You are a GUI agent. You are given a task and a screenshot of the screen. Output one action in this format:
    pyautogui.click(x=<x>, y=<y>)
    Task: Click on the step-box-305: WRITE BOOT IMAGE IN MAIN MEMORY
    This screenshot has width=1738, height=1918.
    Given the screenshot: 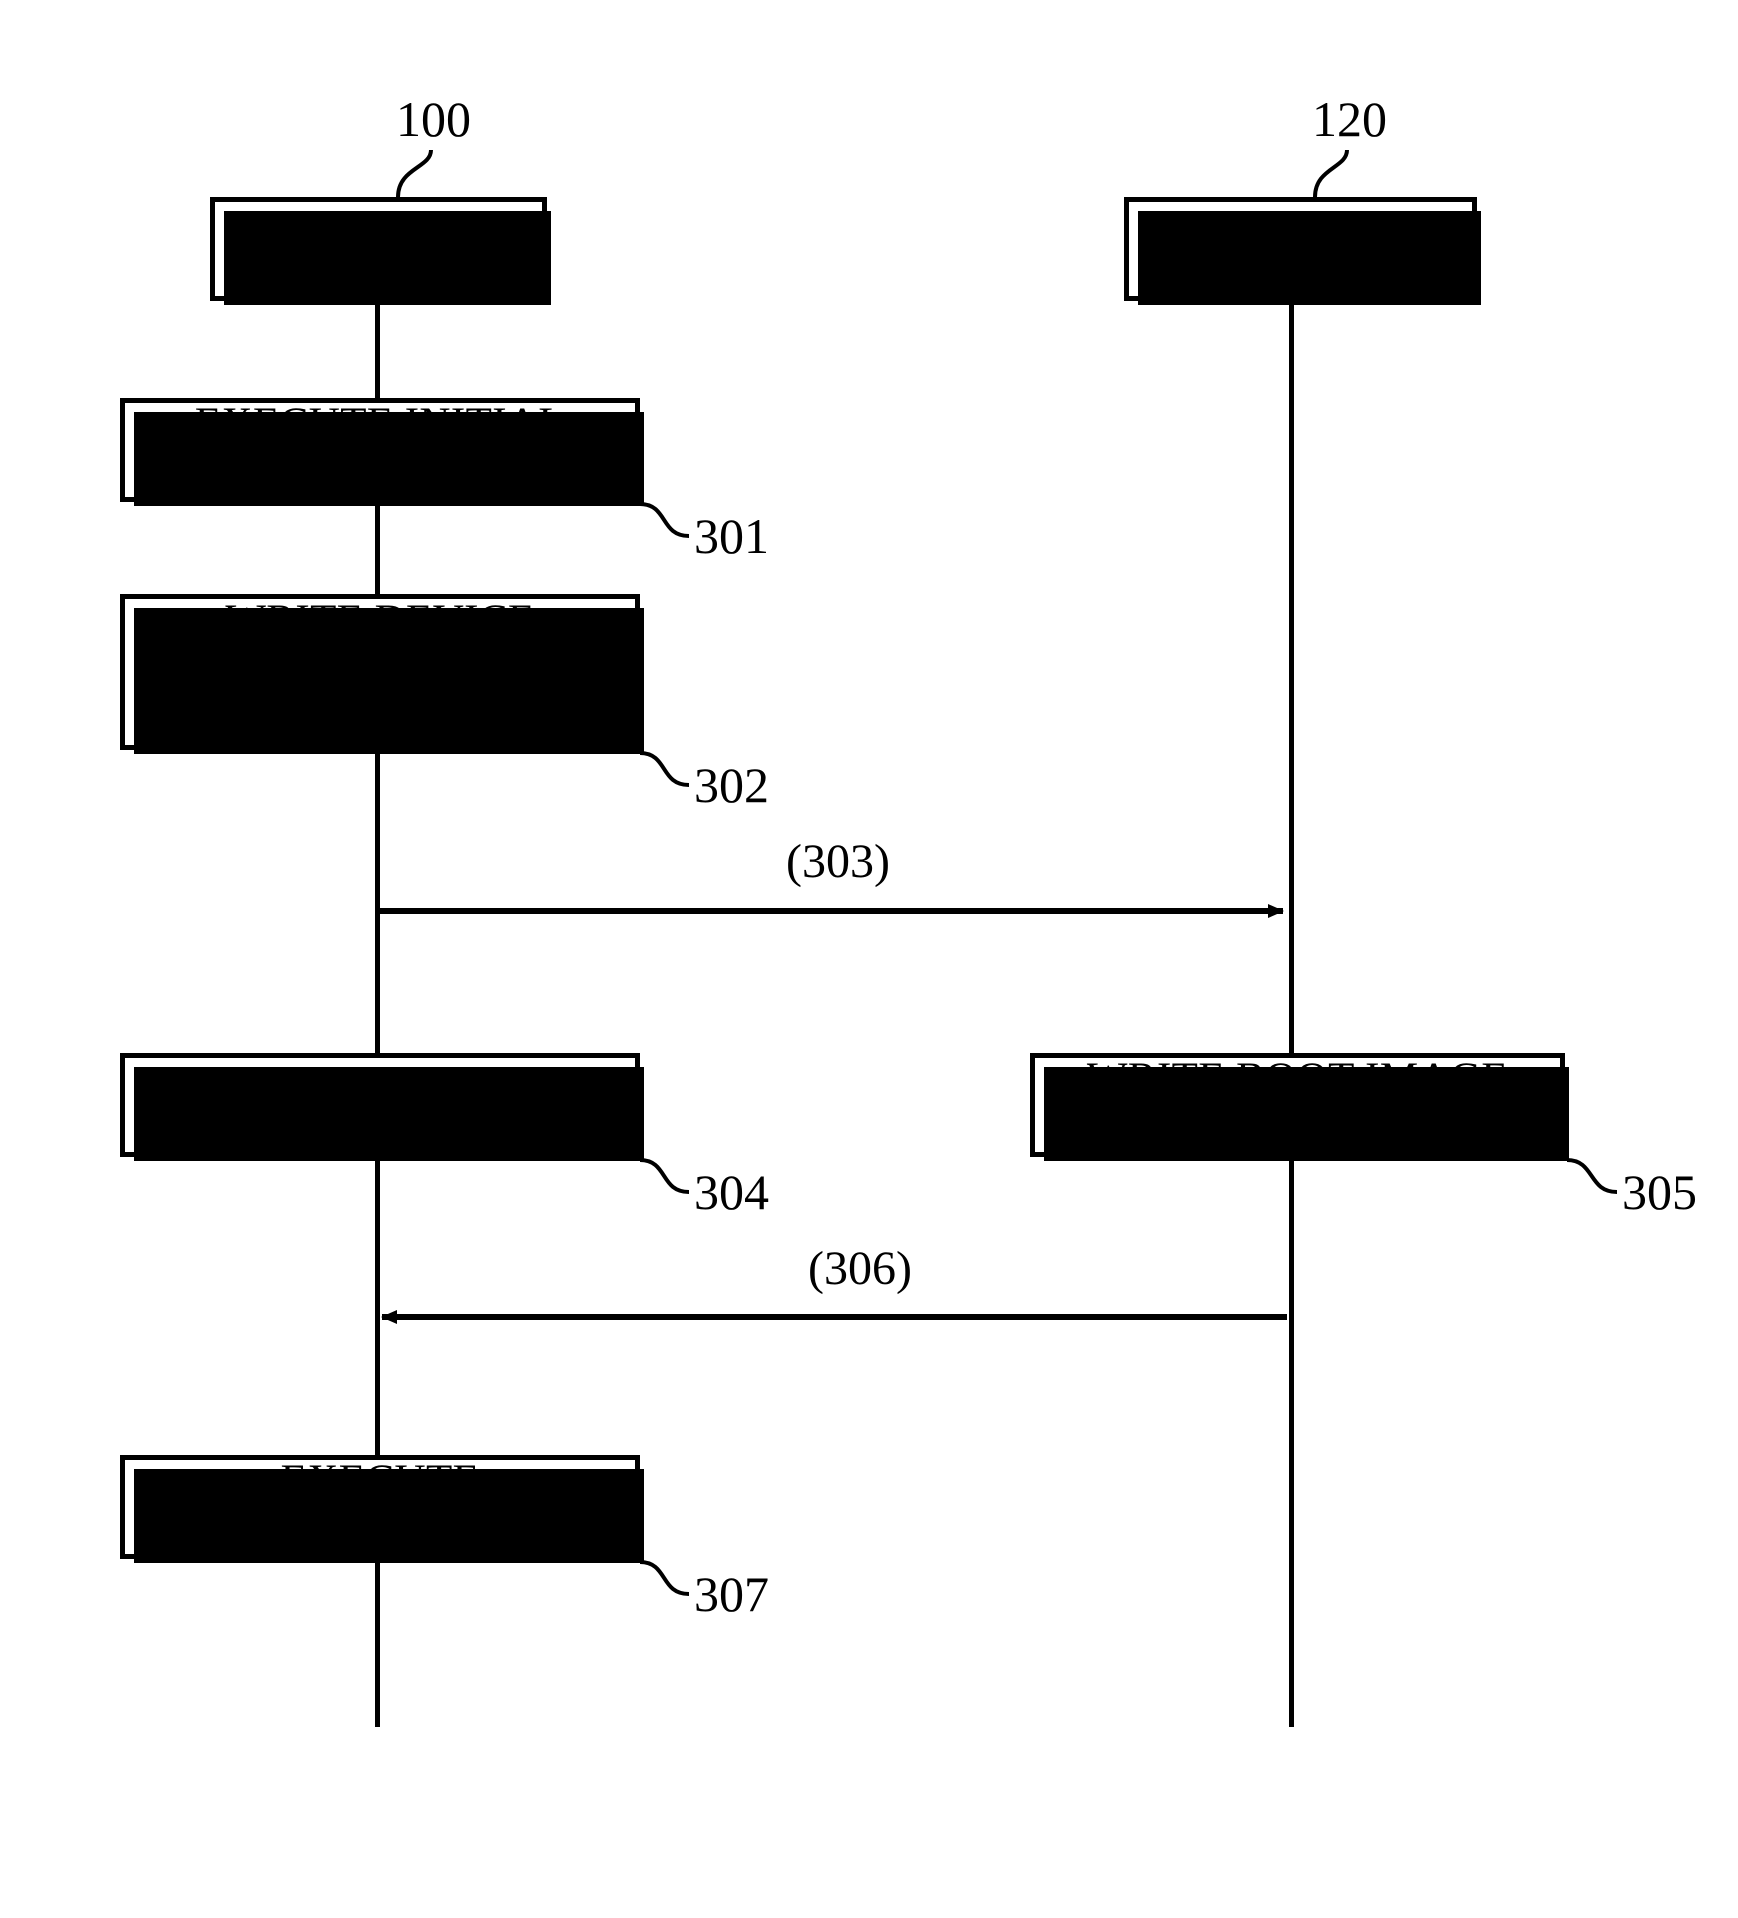 What is the action you would take?
    pyautogui.click(x=1299, y=1107)
    